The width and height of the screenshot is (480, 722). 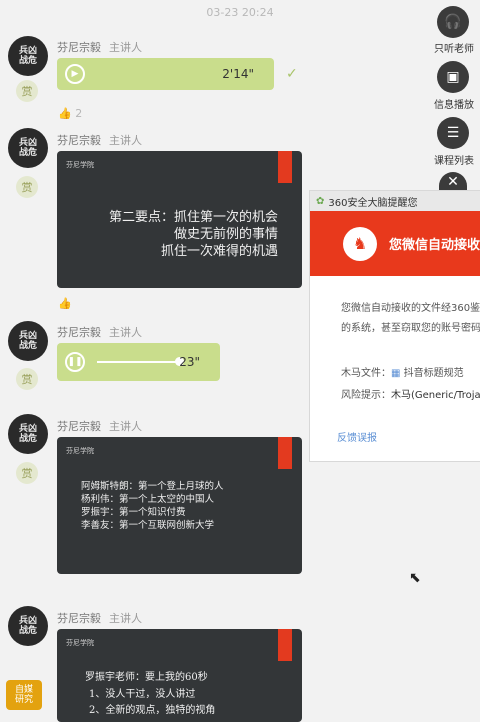 I want to click on replay-label: 信息播放, so click(x=454, y=103).